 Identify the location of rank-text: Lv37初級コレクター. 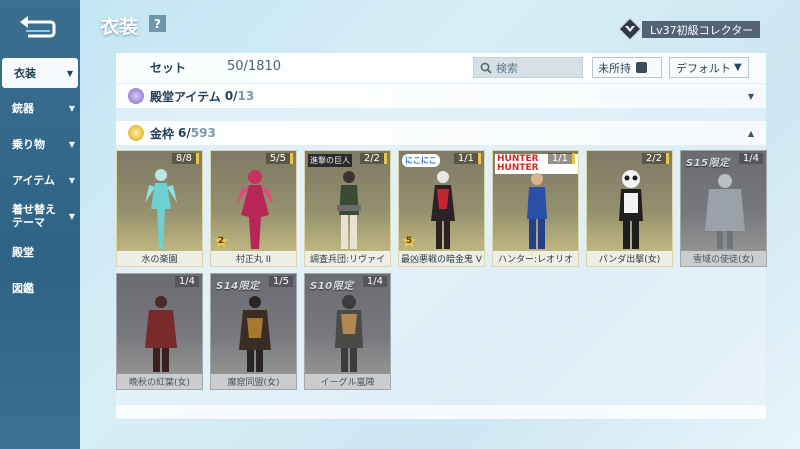
(701, 29).